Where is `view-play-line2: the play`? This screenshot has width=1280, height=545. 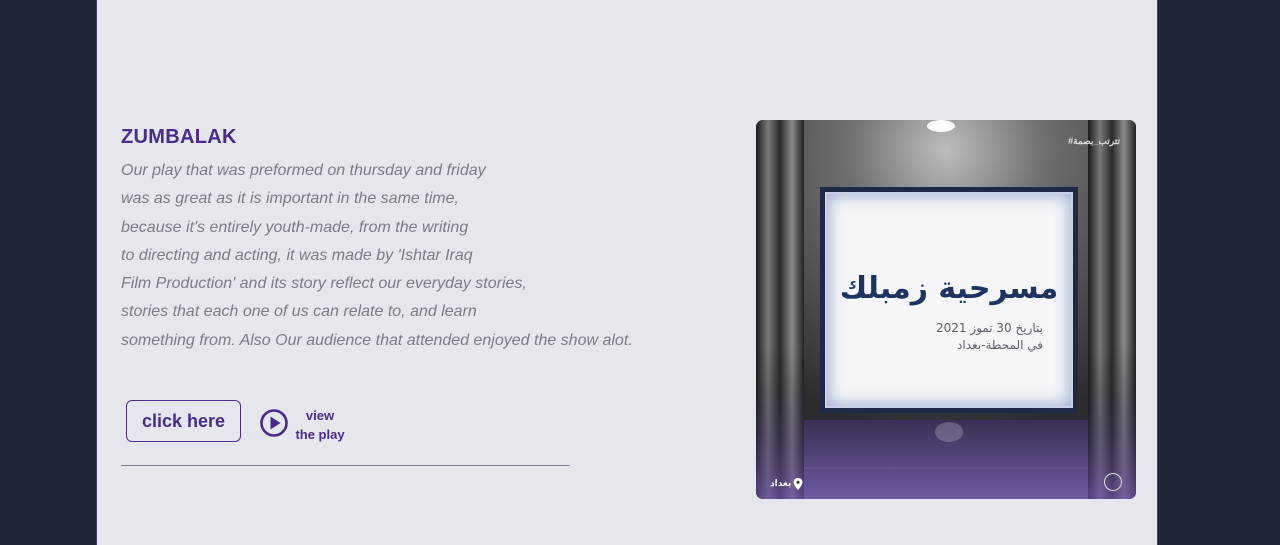
view-play-line2: the play is located at coordinates (320, 434).